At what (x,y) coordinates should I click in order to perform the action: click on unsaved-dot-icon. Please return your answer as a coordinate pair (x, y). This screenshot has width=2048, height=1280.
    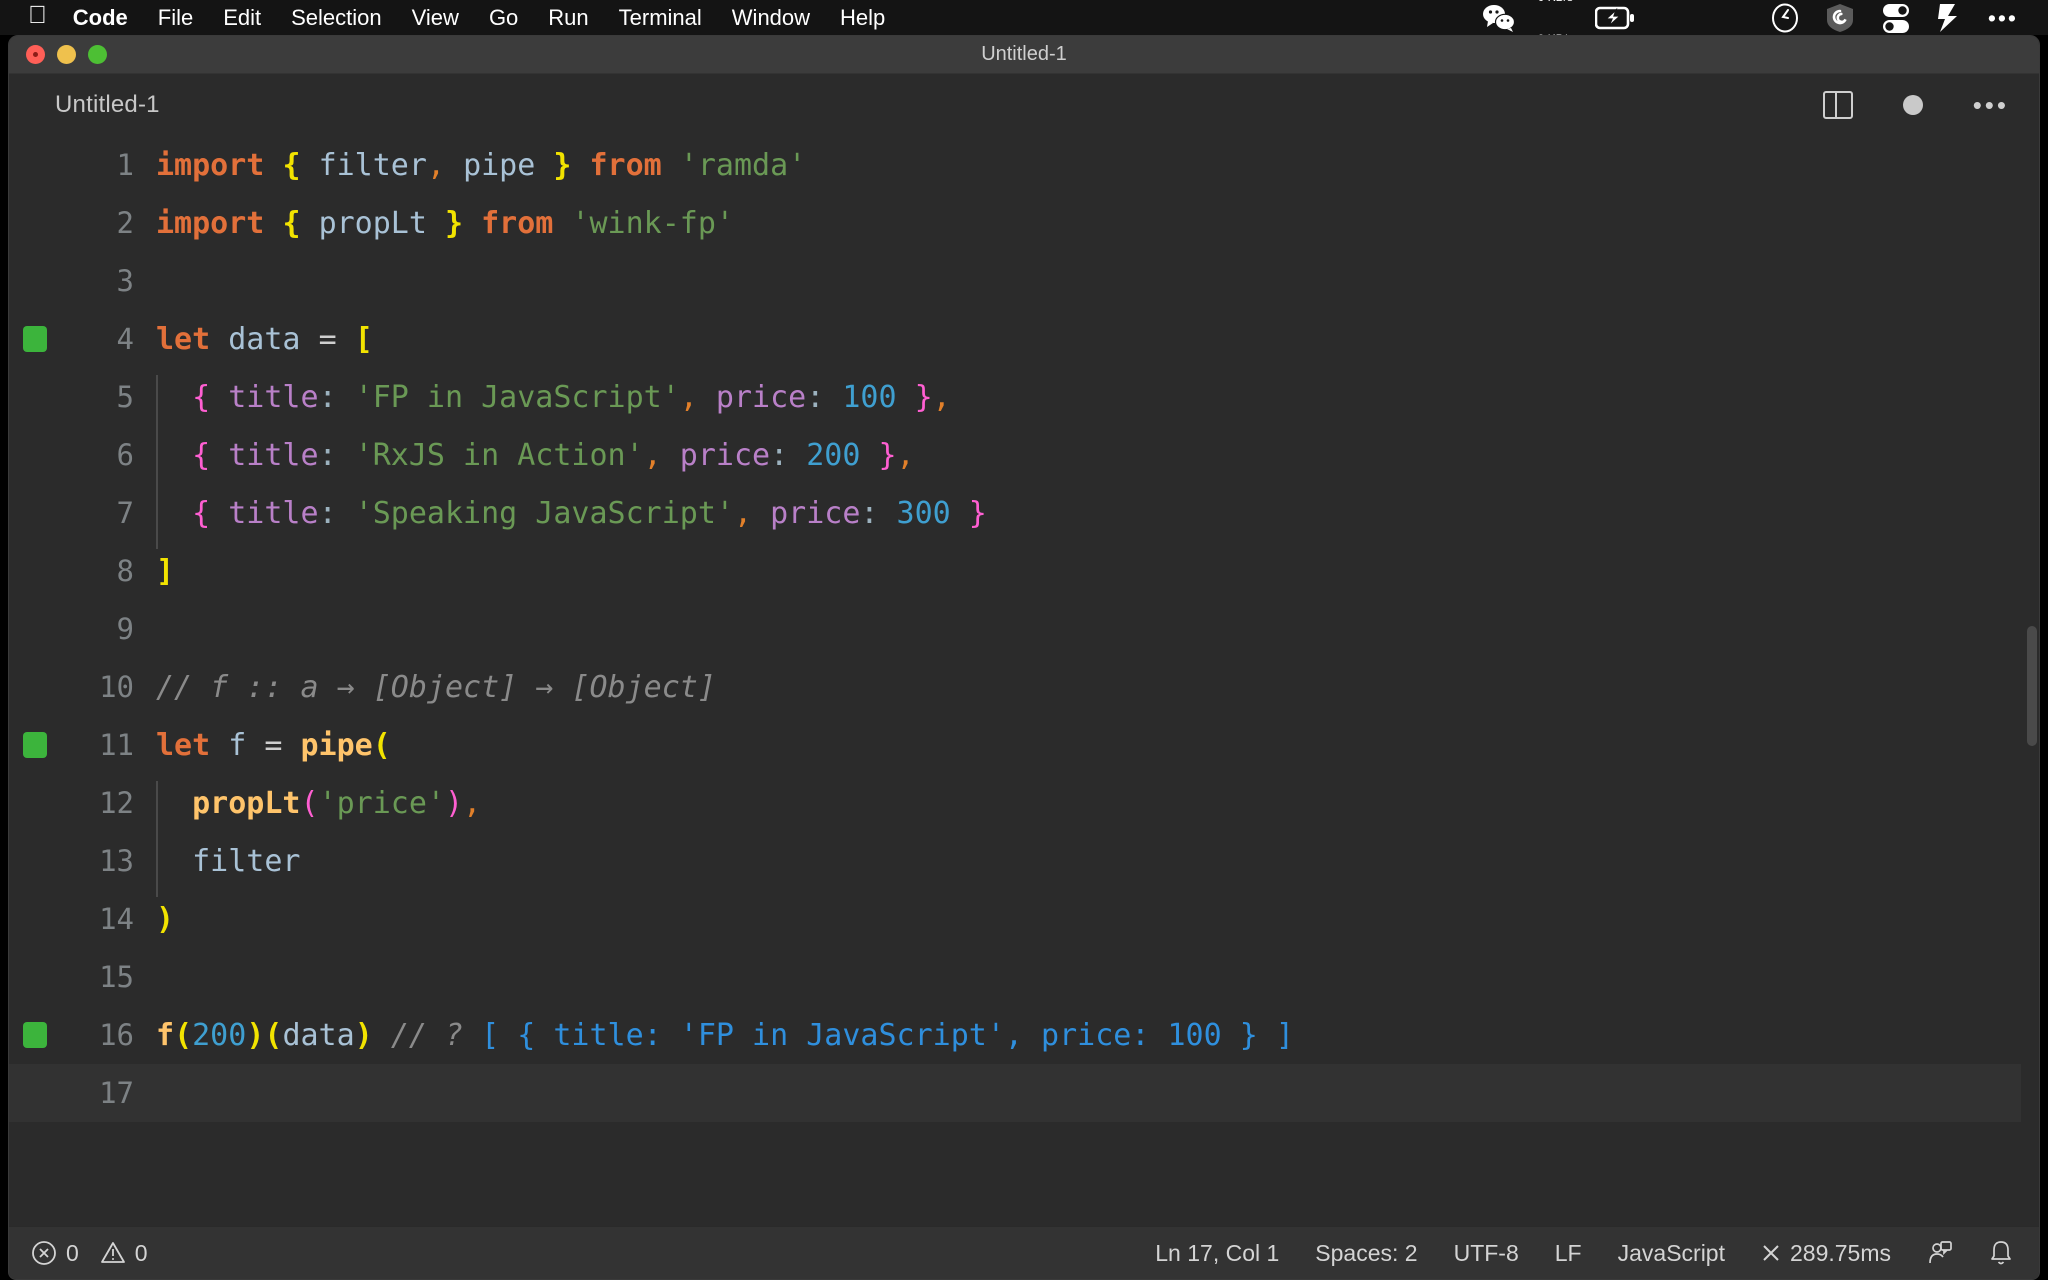
    Looking at the image, I should click on (1912, 105).